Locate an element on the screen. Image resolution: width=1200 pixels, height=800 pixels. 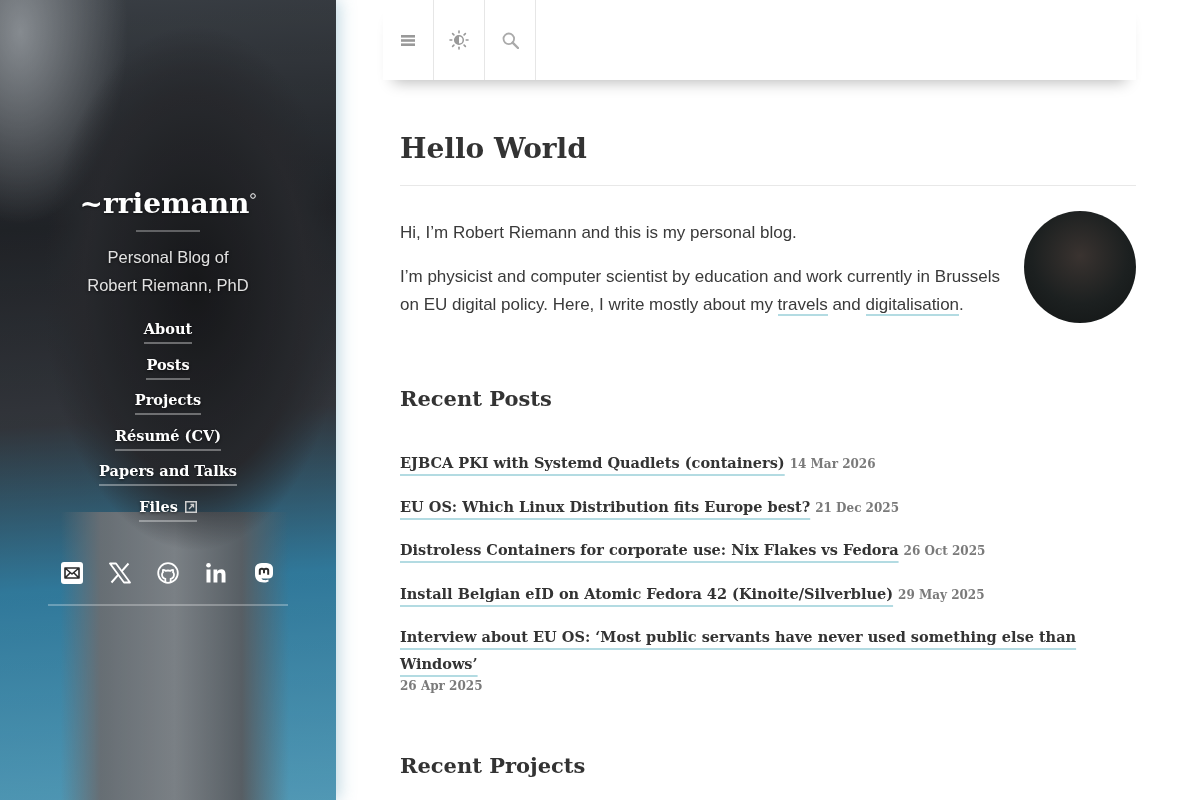
site-title: ~rriemann is located at coordinates (164, 204).